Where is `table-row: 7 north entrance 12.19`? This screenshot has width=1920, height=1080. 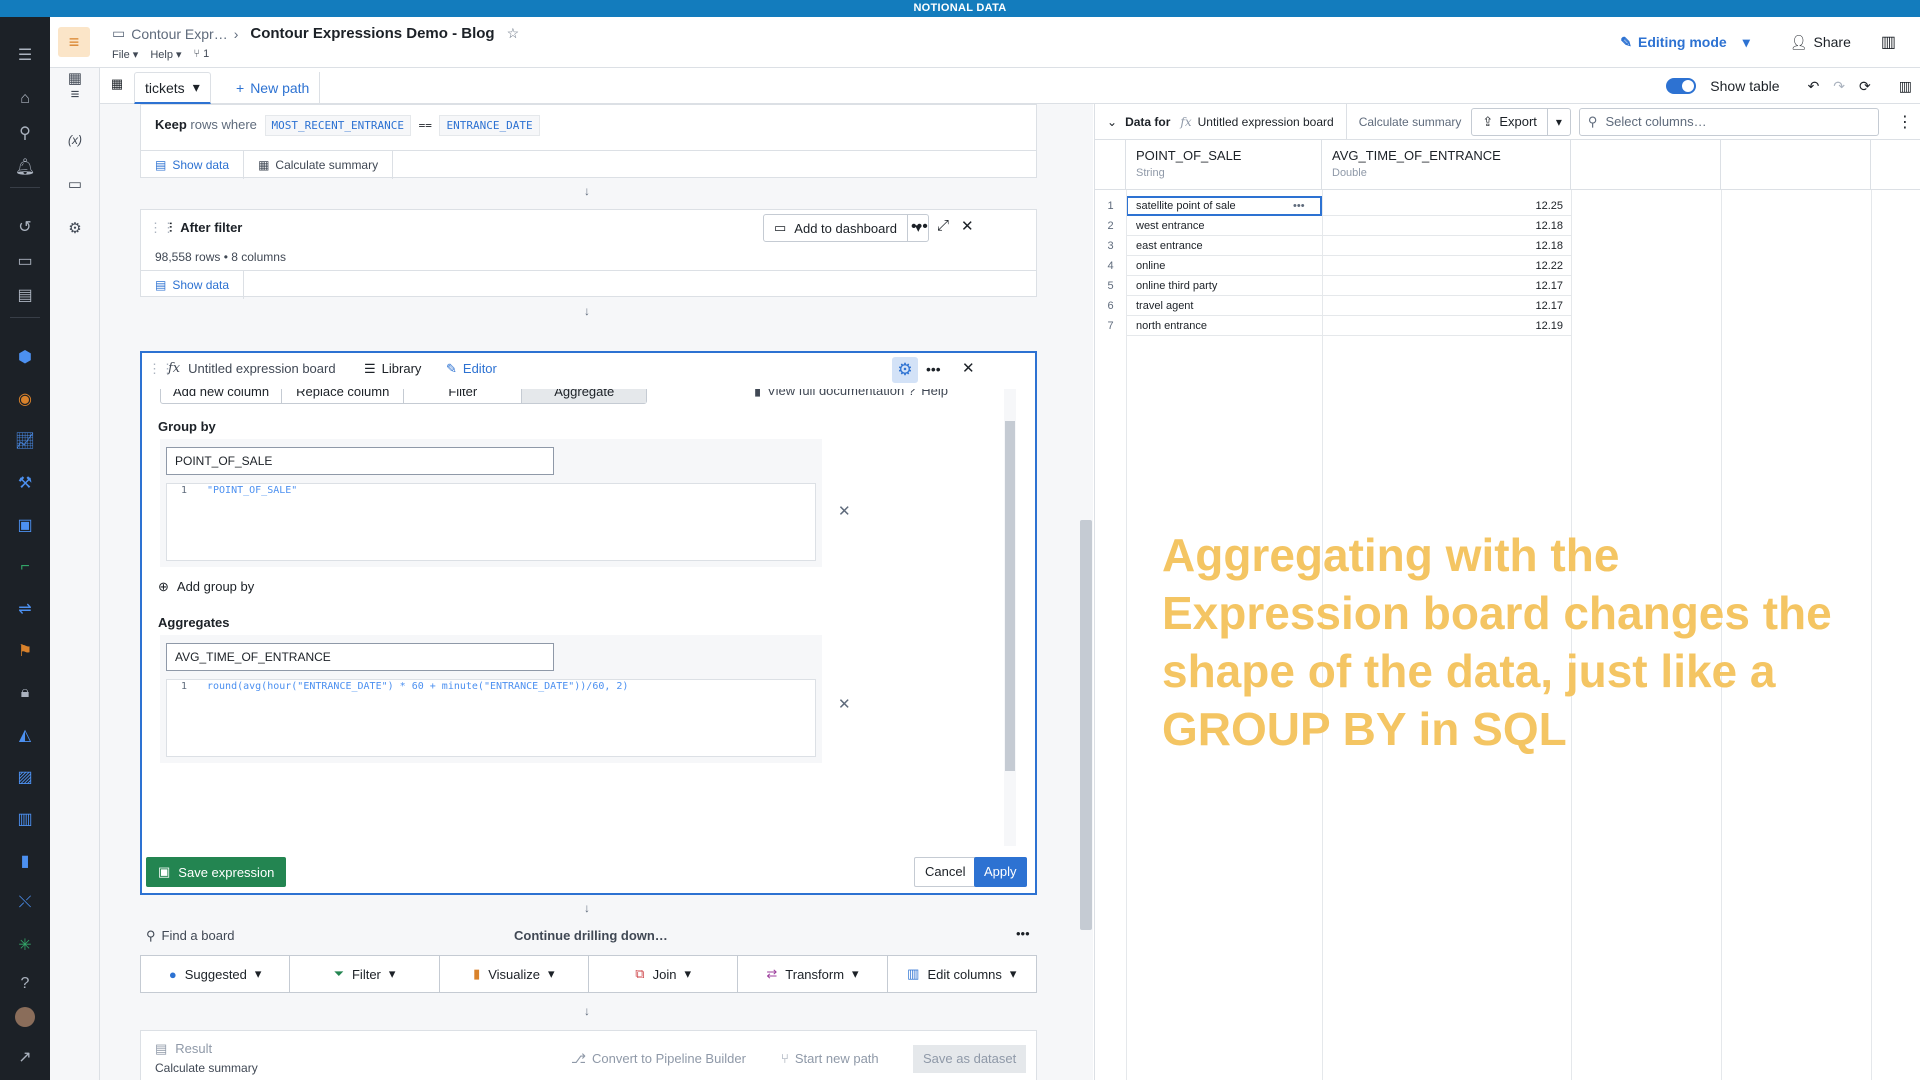 table-row: 7 north entrance 12.19 is located at coordinates (1507, 326).